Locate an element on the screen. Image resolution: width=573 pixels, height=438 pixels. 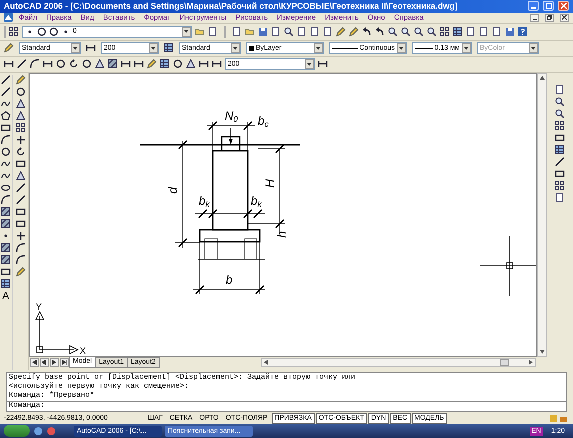
start-button is located at coordinates (17, 431).